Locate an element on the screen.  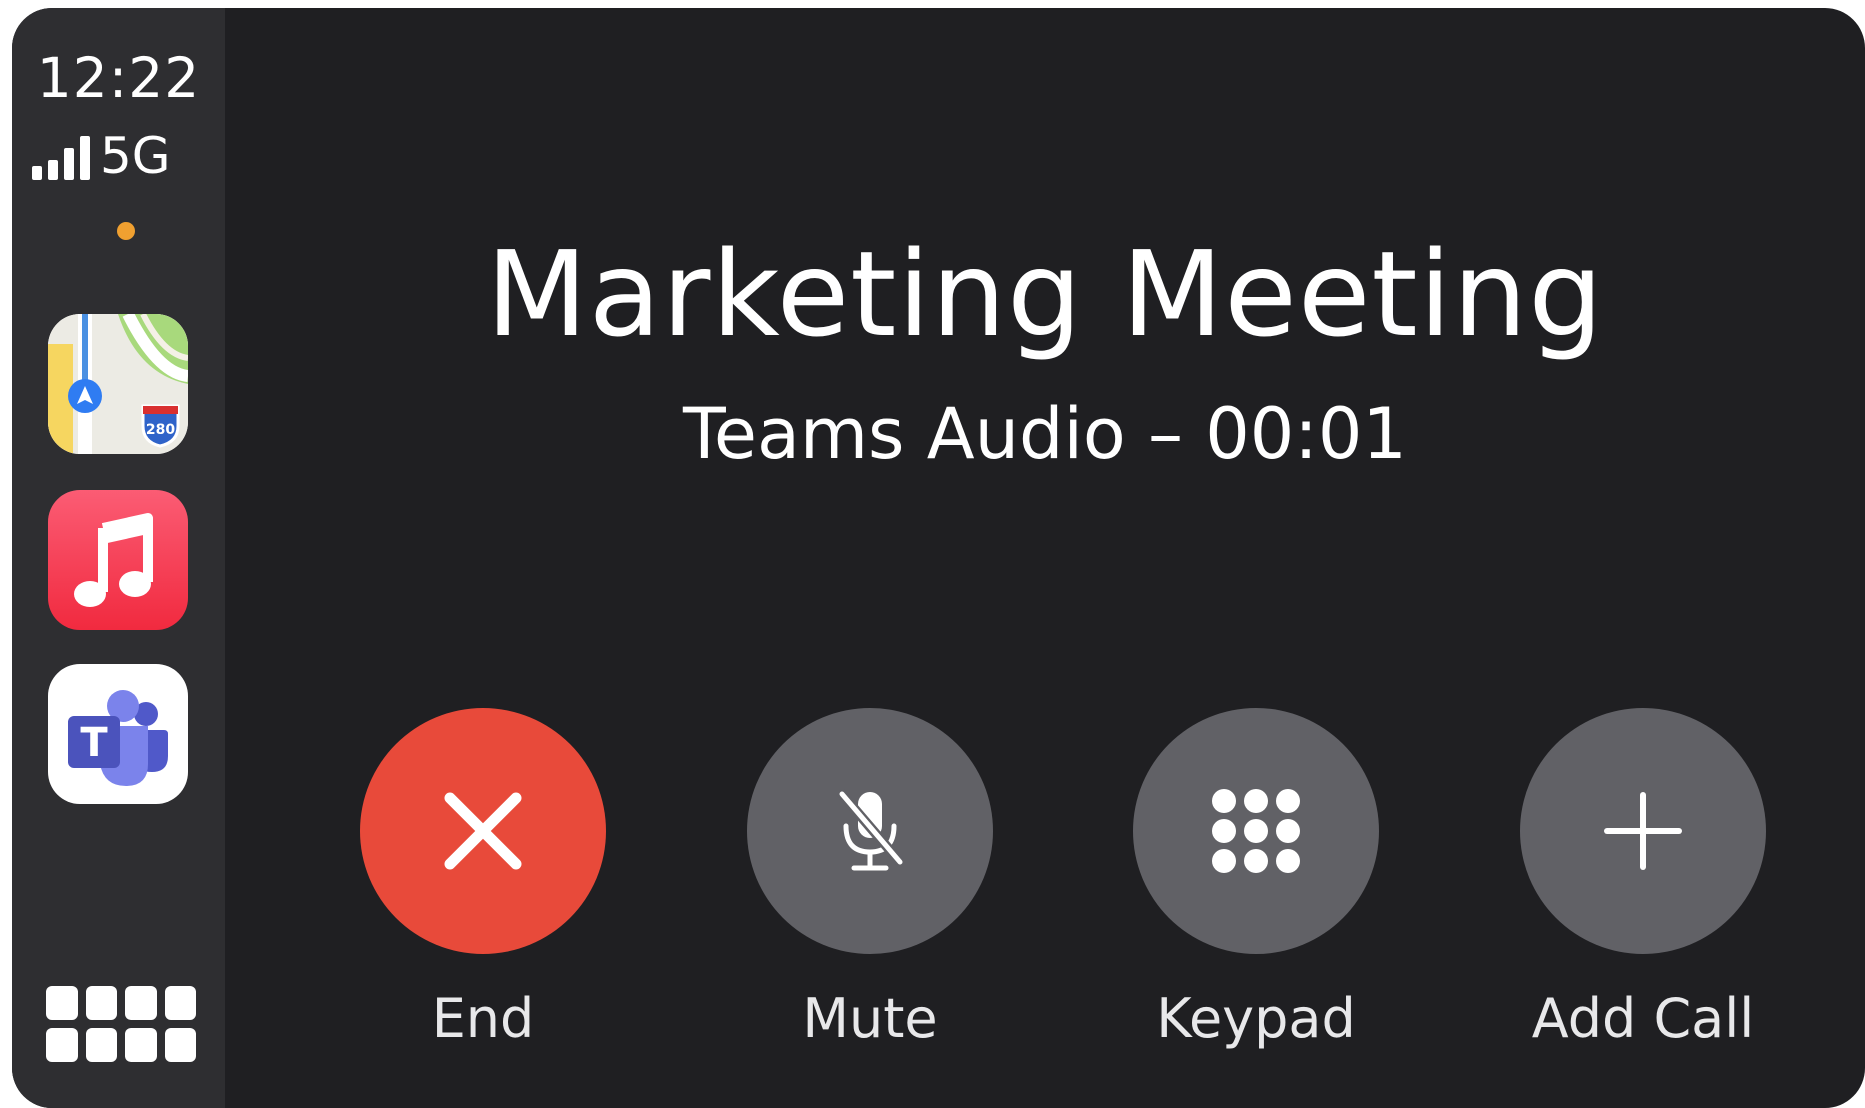
sidebar: 12:22 5G 280 T is located at coordinates (118, 558).